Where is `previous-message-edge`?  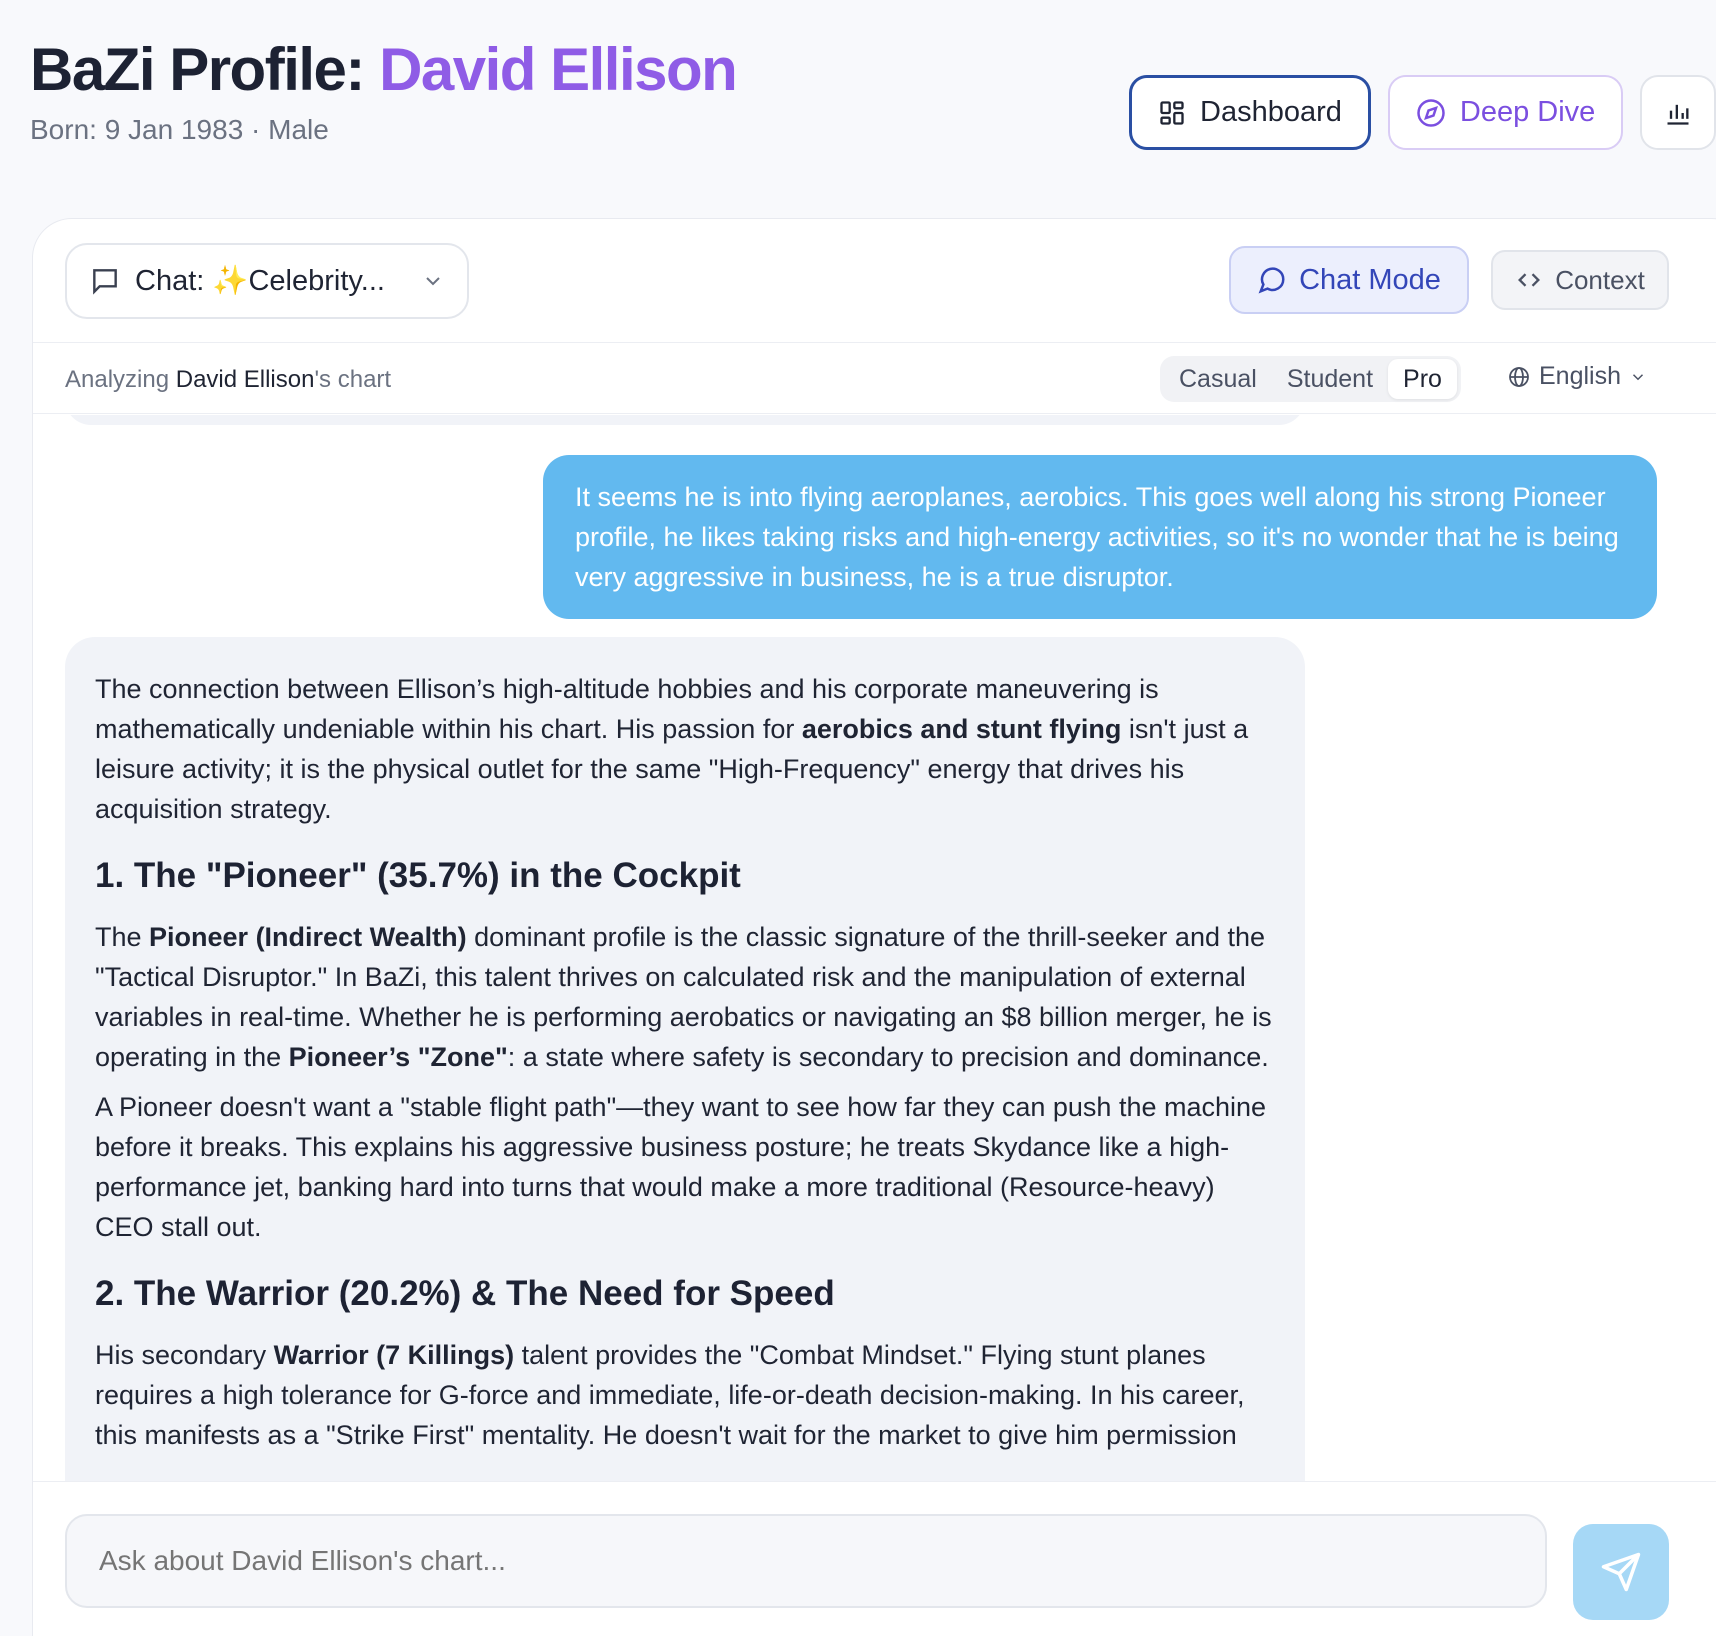
previous-message-edge is located at coordinates (685, 420).